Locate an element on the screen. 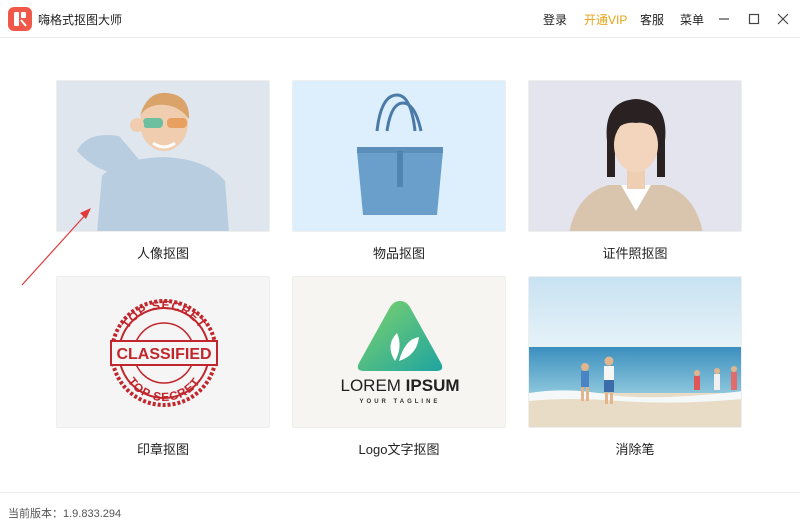 The height and width of the screenshot is (532, 800). annotation-arrow-icon is located at coordinates (56, 247).